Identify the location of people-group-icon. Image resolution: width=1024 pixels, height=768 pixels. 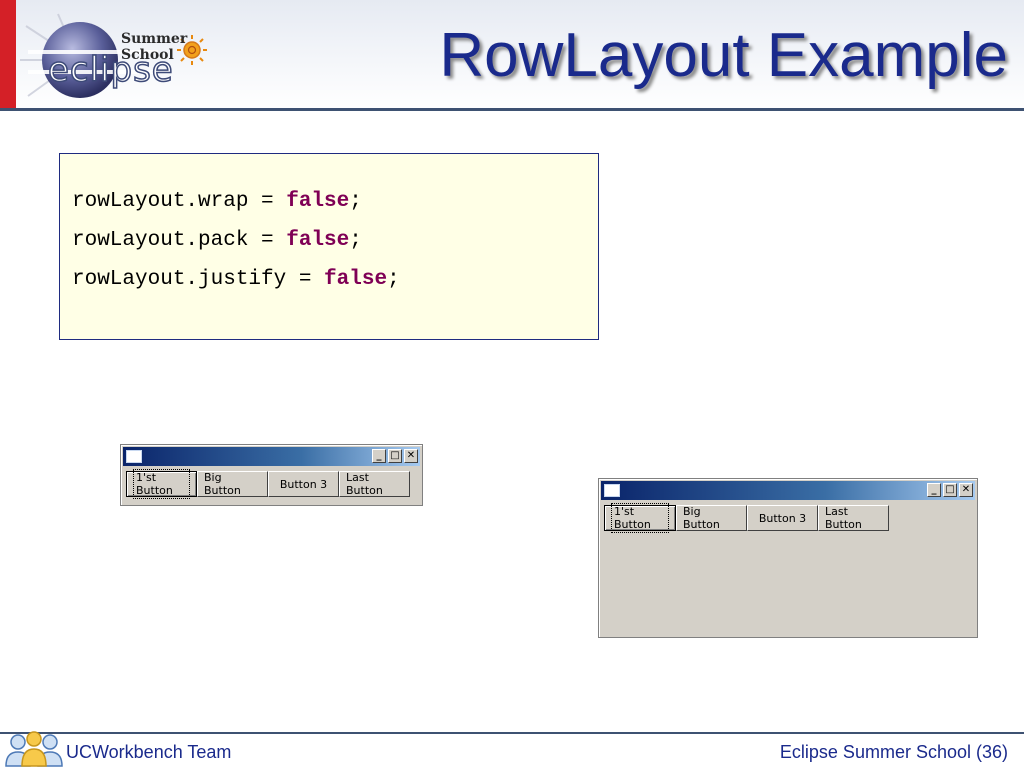
(34, 749).